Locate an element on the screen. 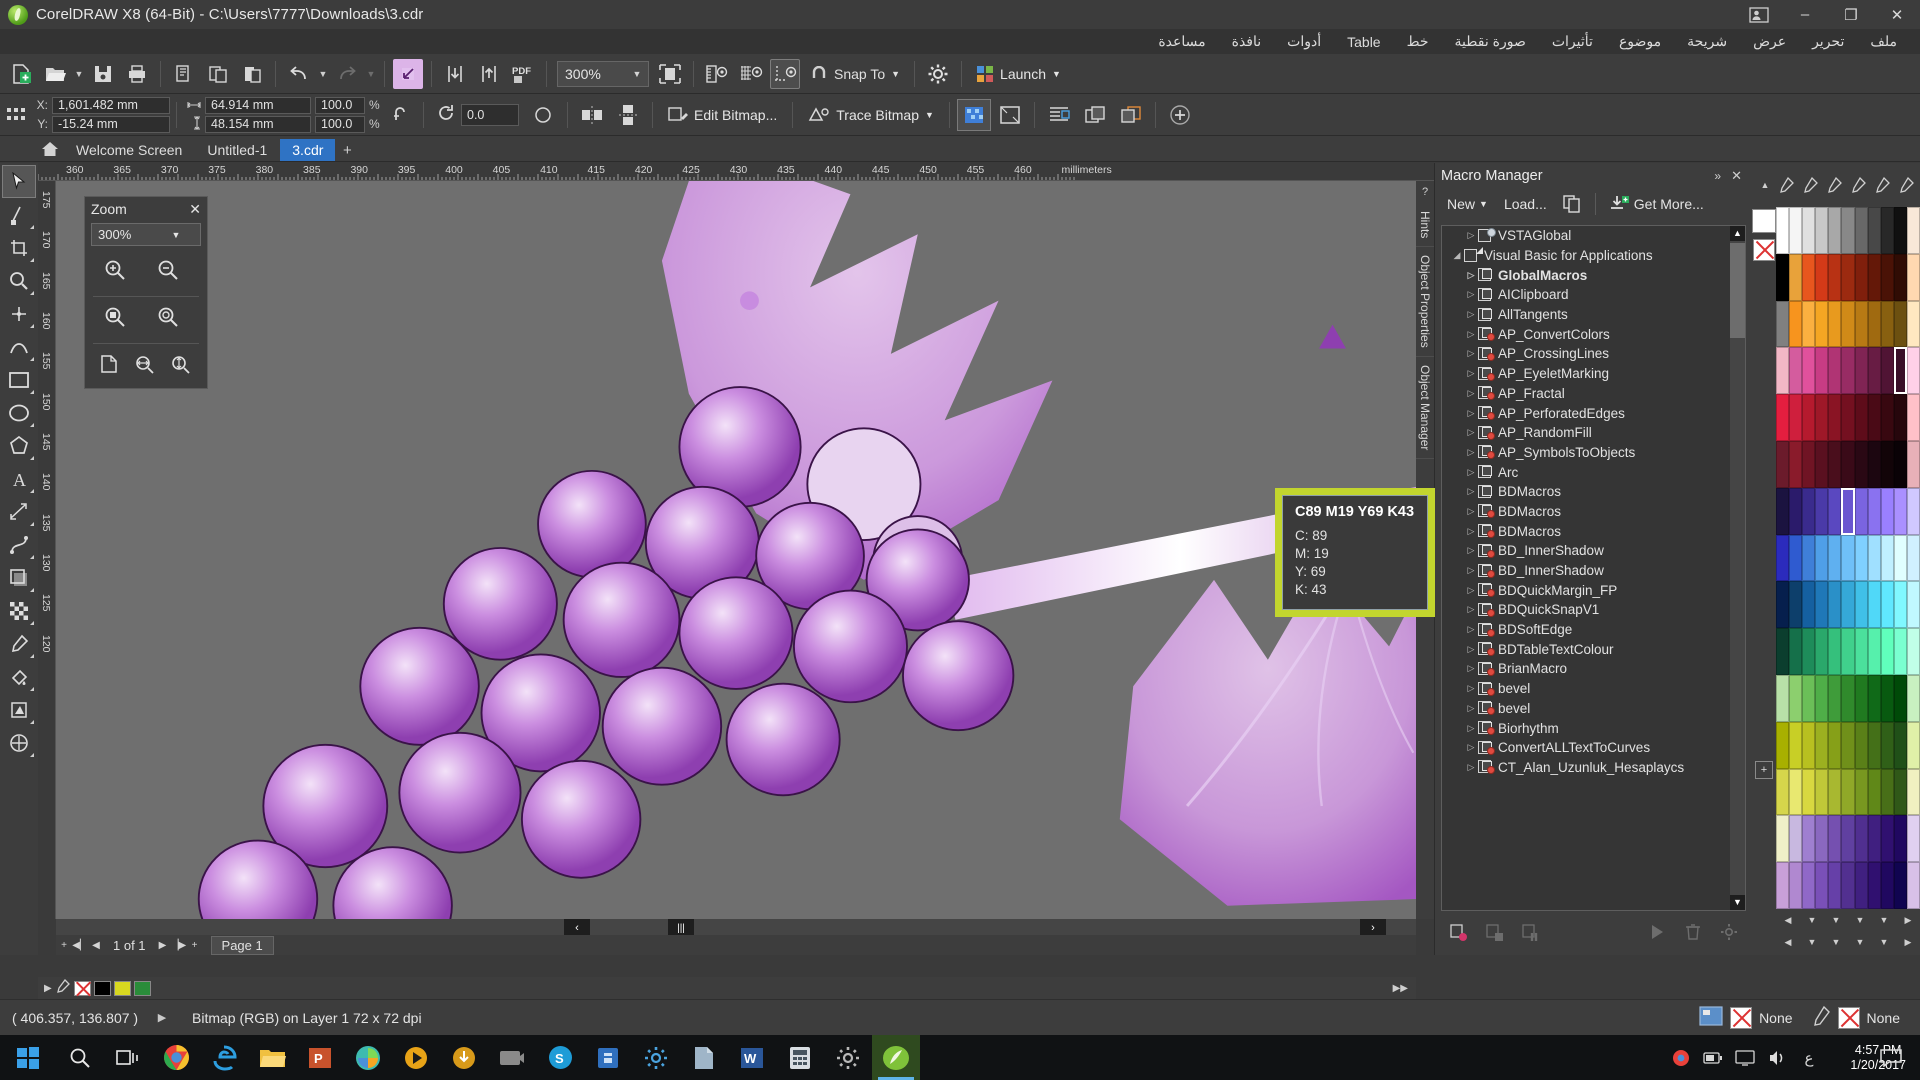 The height and width of the screenshot is (1080, 1920). zoom-to-page-icon is located at coordinates (109, 364).